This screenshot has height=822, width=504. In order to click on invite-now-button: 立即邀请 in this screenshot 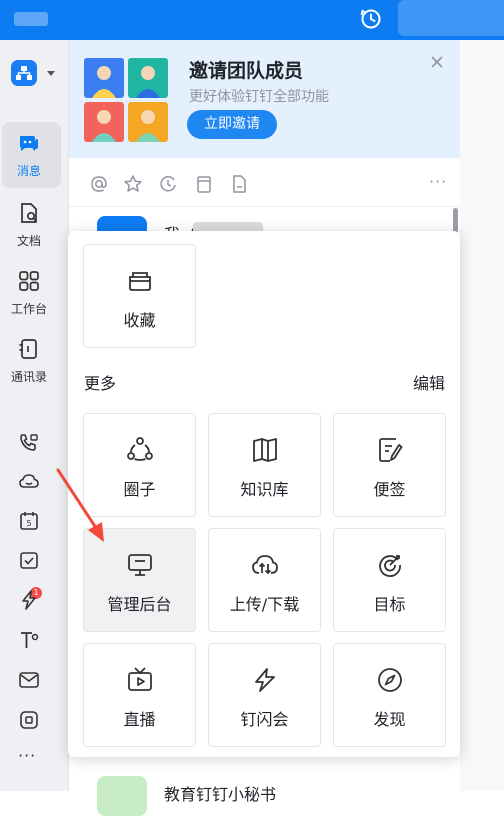, I will do `click(232, 124)`.